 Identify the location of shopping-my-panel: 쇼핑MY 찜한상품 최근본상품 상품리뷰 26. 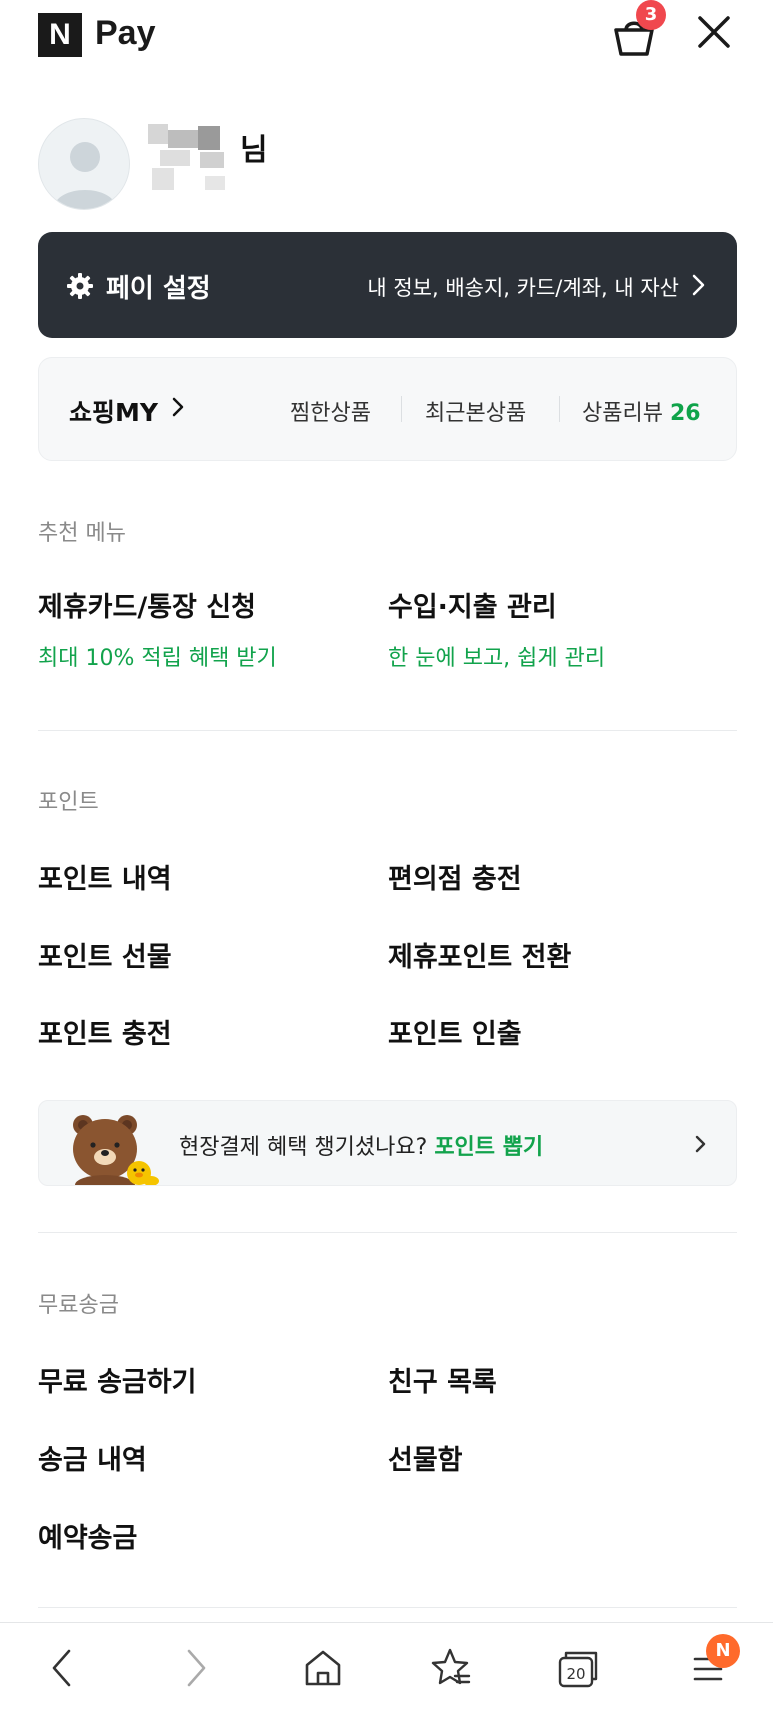
(387, 409).